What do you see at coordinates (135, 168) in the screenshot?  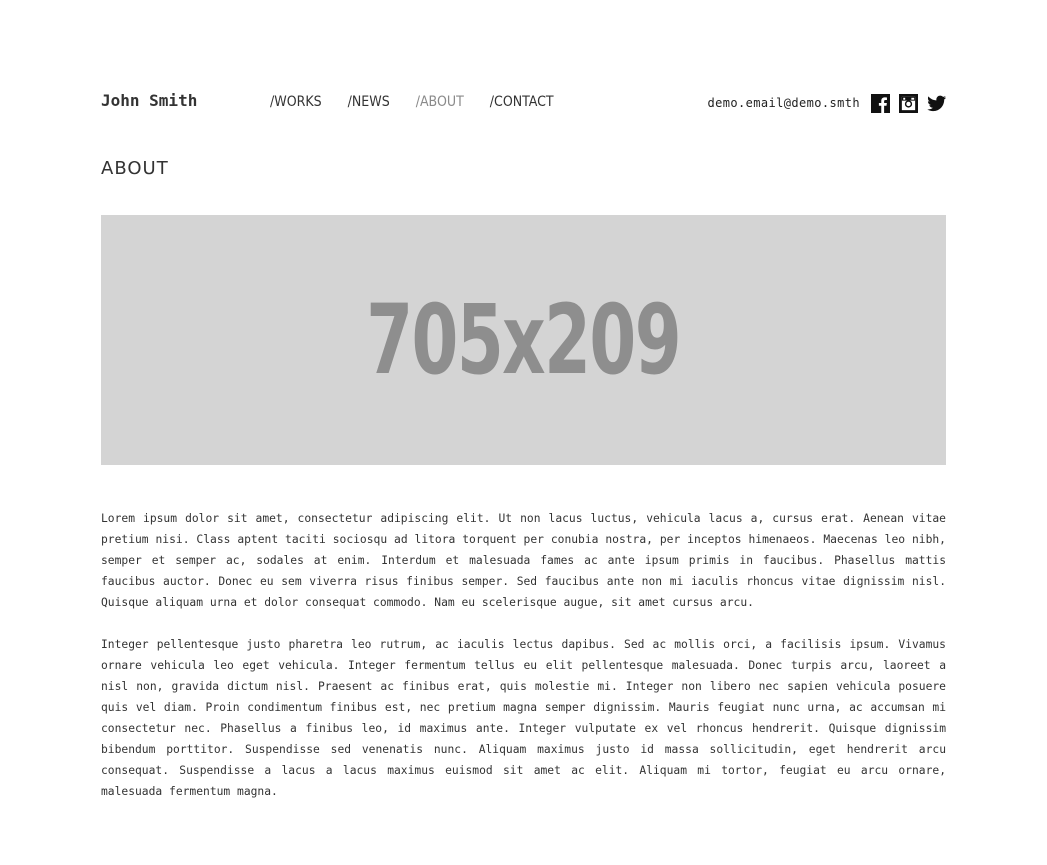 I see `page-title: ABOUT` at bounding box center [135, 168].